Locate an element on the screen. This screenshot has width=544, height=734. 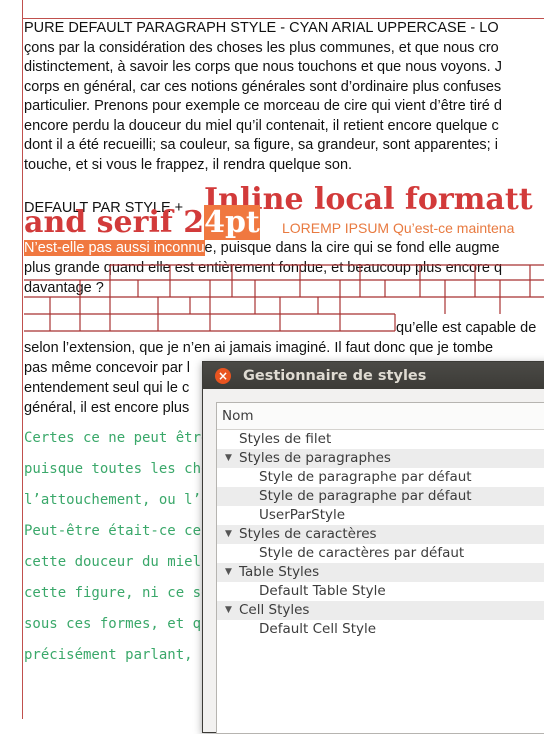
tree-row-label: Styles de filet is located at coordinates (285, 439).